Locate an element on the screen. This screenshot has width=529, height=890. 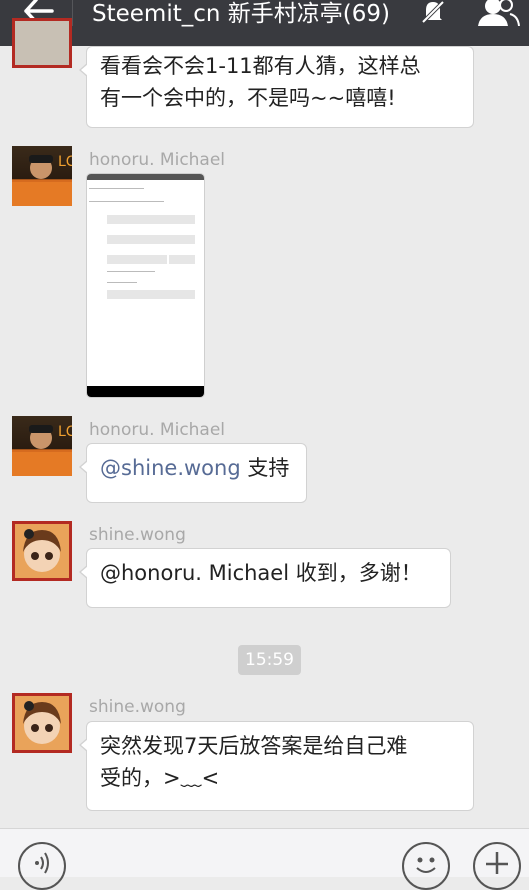
voice-glyph is located at coordinates (42, 863).